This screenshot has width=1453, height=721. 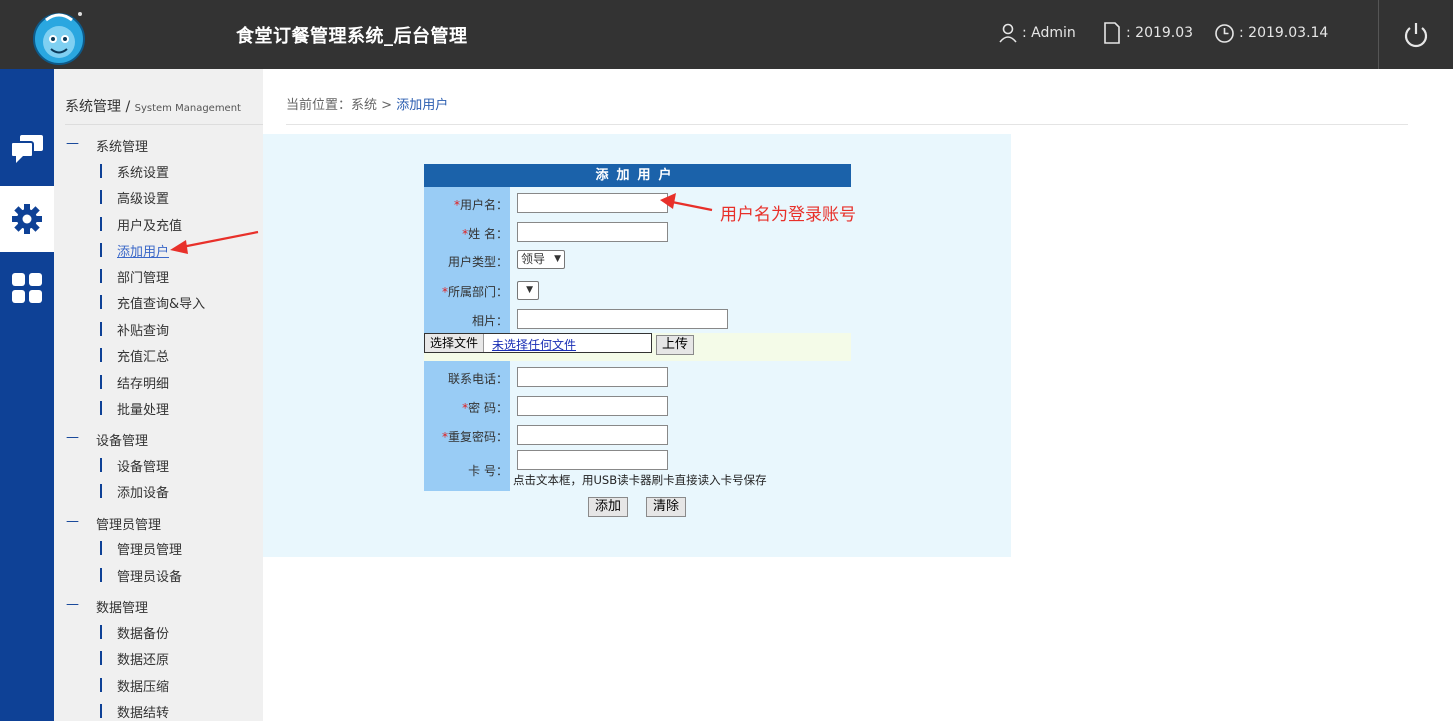 I want to click on date-sep: :, so click(x=1241, y=33).